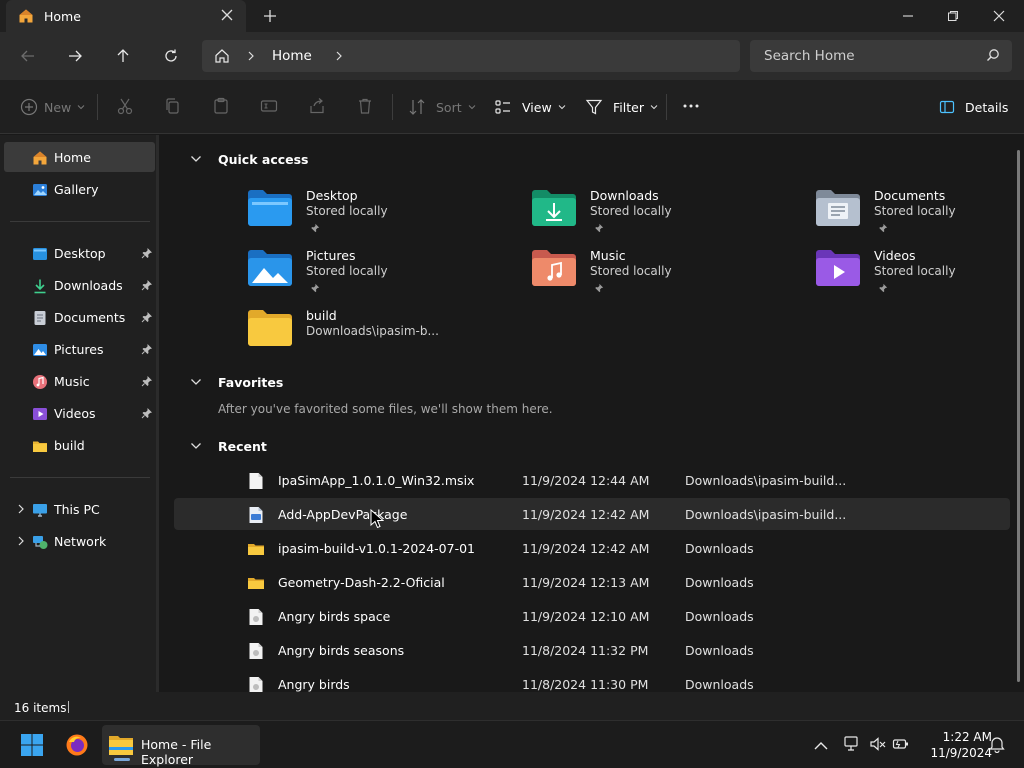 This screenshot has height=768, width=1024. I want to click on sort-button: Sort, so click(442, 107).